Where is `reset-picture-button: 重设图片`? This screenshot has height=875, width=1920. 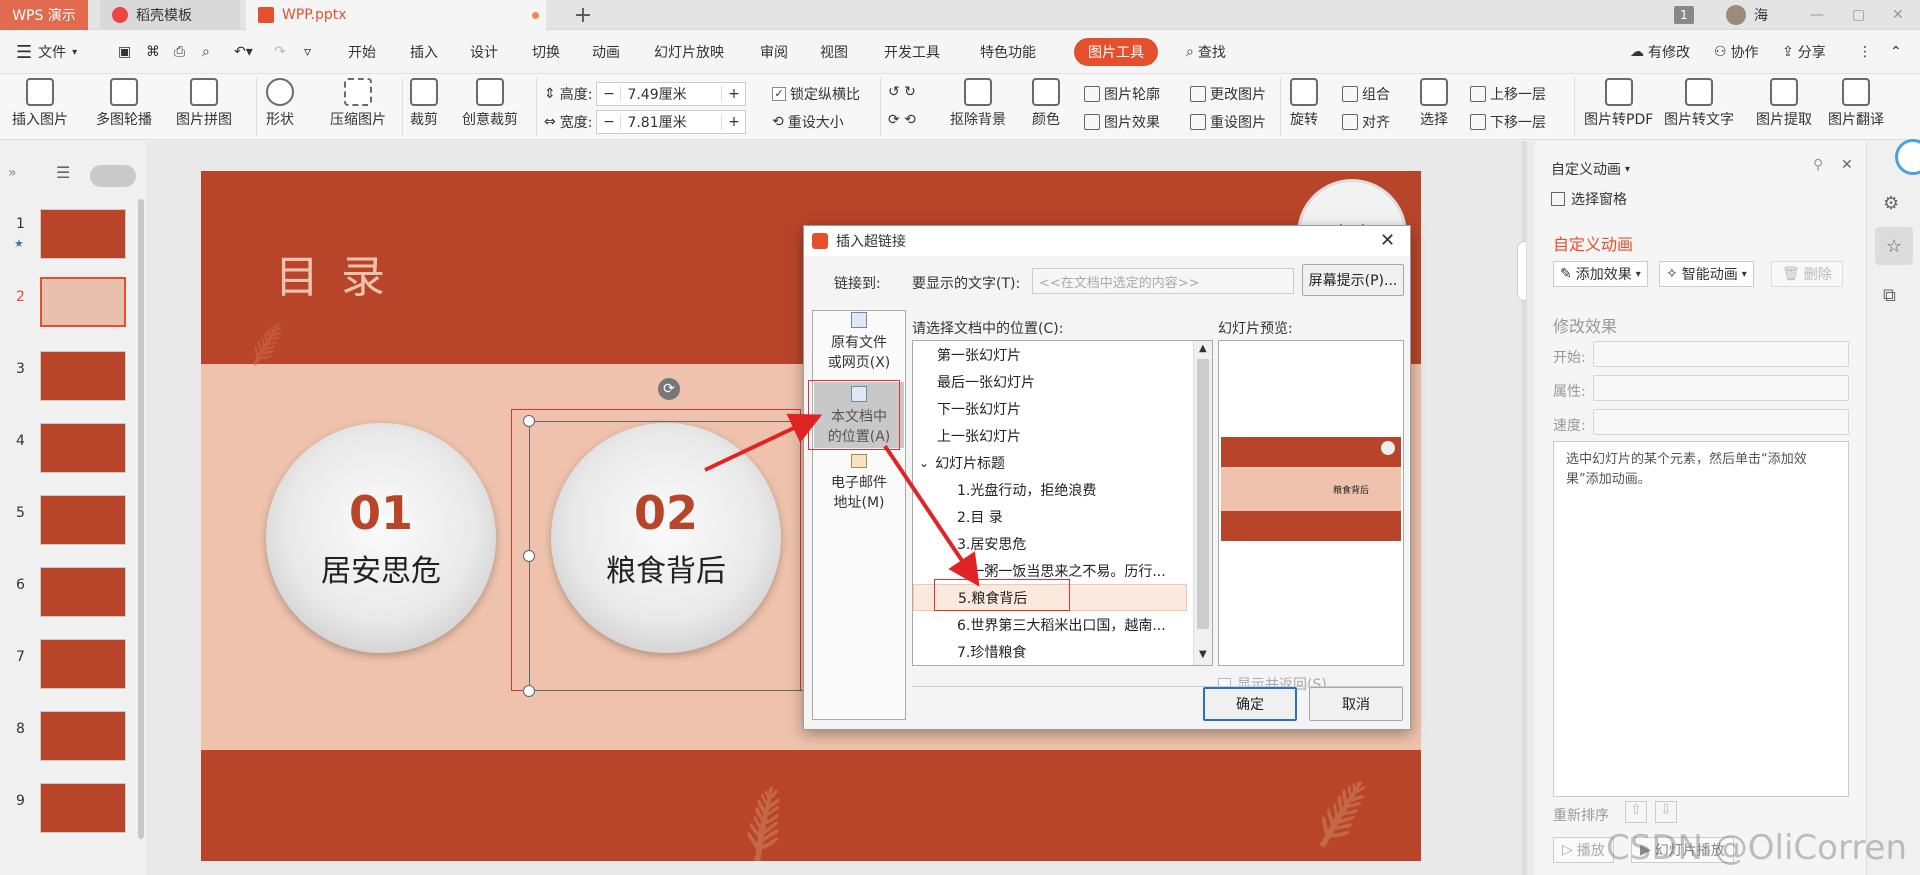 reset-picture-button: 重设图片 is located at coordinates (1228, 122).